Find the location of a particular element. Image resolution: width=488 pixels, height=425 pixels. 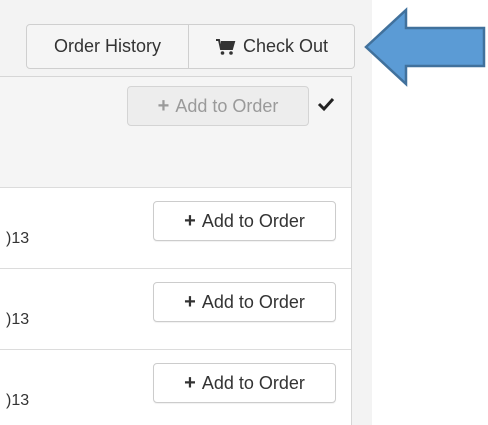

checkmark-icon is located at coordinates (326, 104).